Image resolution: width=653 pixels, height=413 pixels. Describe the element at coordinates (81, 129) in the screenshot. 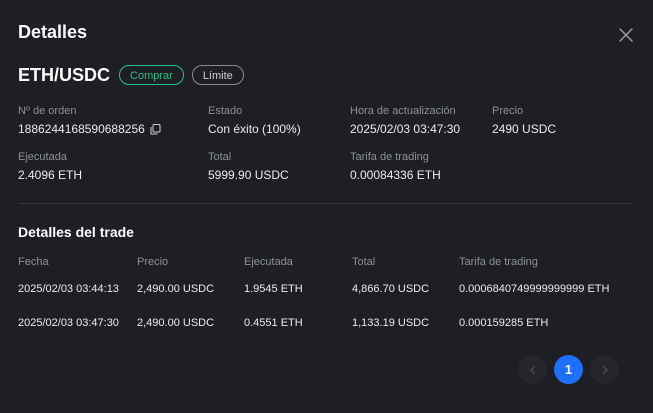

I see `order-number-value: 1886244168590688256` at that location.